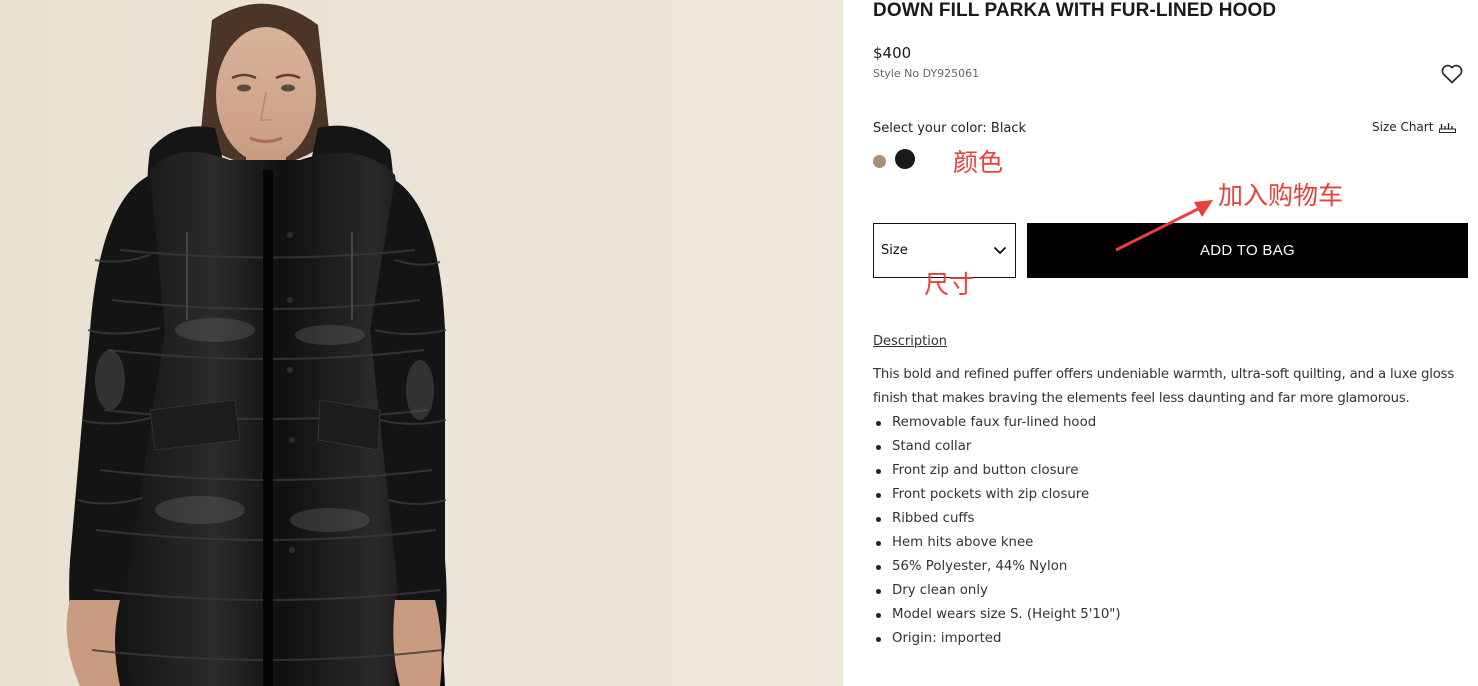 This screenshot has height=686, width=1478. I want to click on style-number-value: DY925061, so click(951, 73).